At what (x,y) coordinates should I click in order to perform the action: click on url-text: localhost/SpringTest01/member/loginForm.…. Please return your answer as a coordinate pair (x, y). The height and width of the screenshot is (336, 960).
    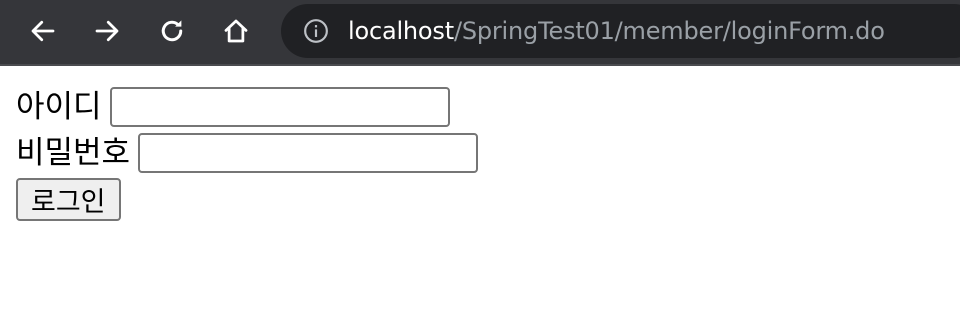
    Looking at the image, I should click on (616, 31).